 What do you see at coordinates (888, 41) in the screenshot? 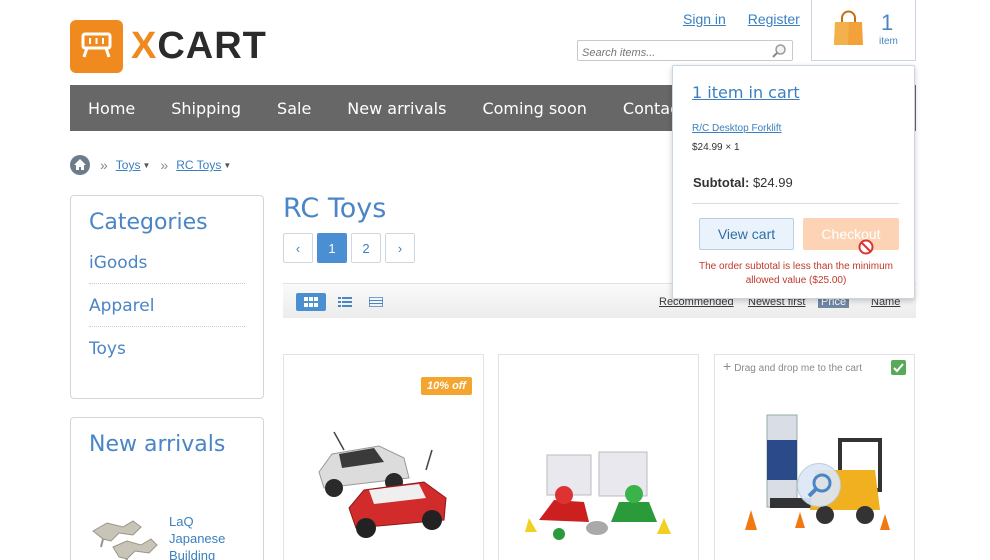
I see `cart-count-label: item` at bounding box center [888, 41].